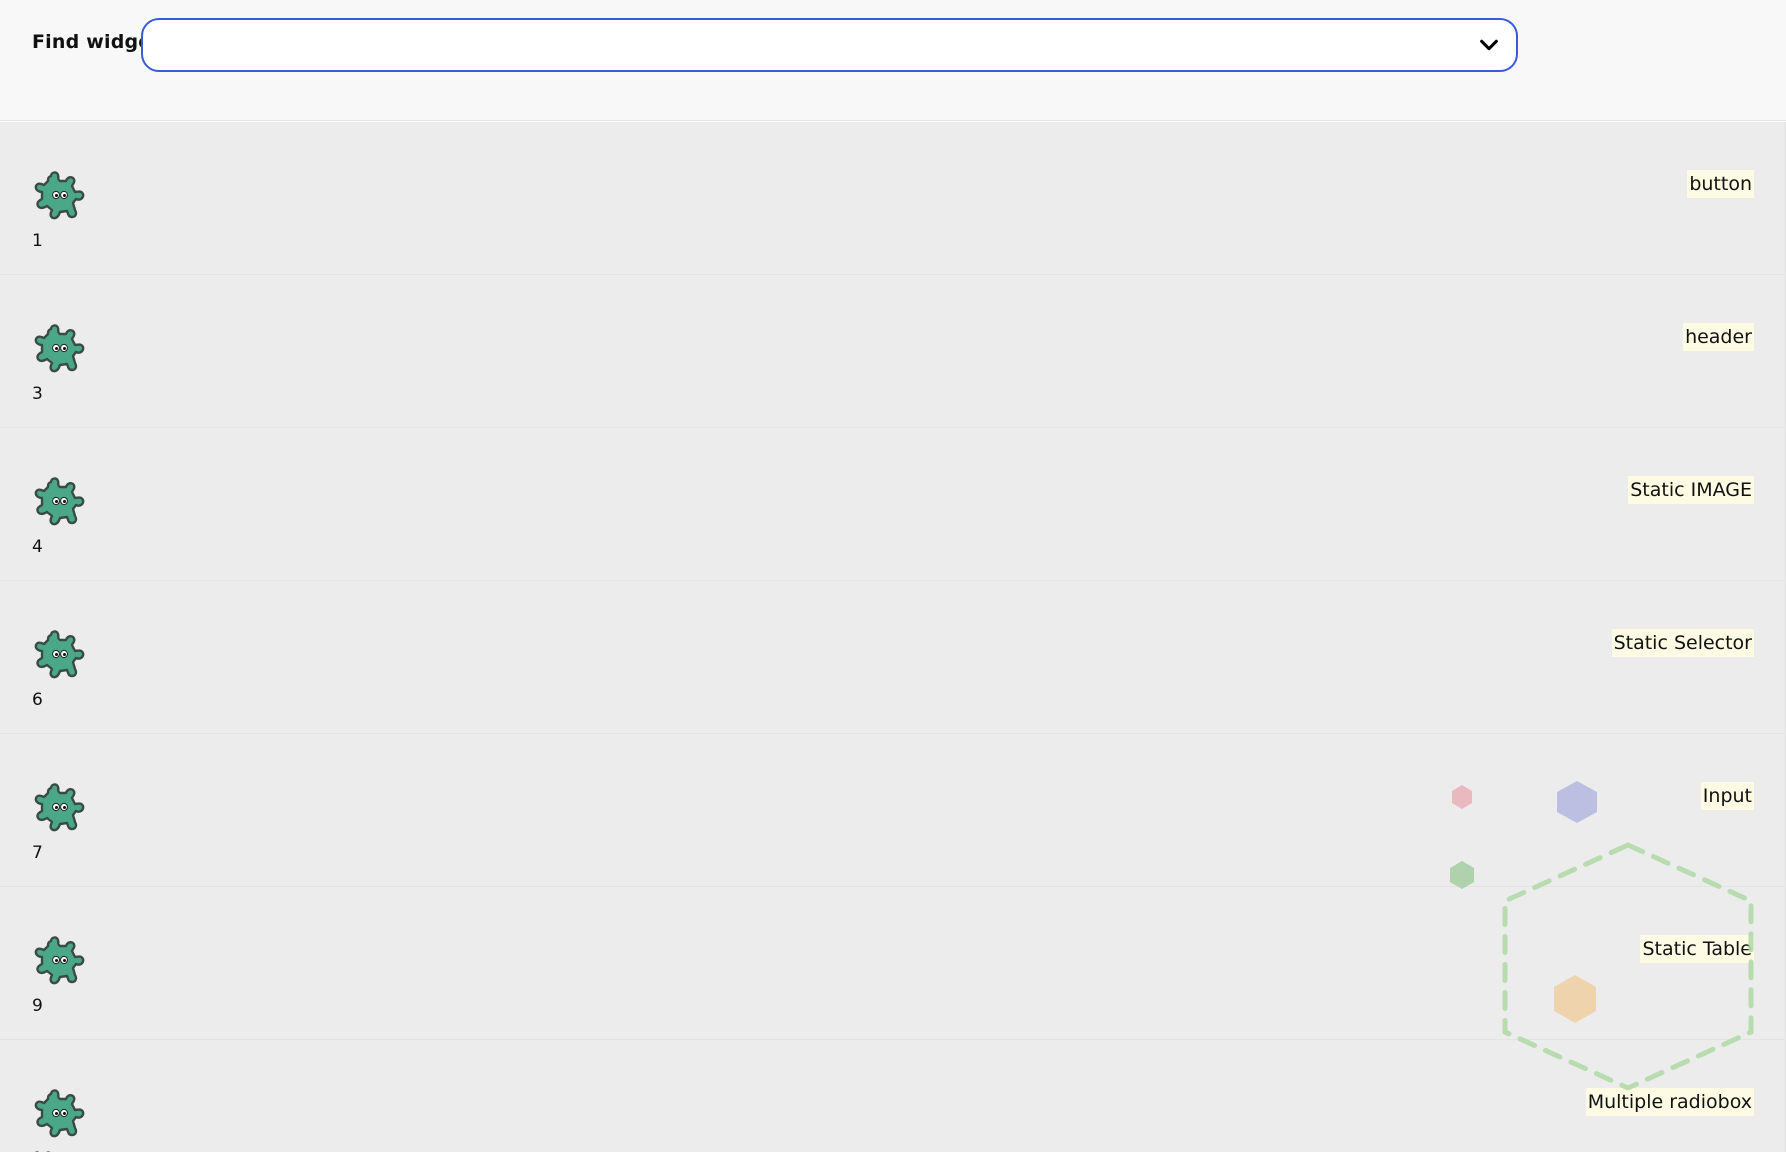 The width and height of the screenshot is (1786, 1152). Describe the element at coordinates (1697, 949) in the screenshot. I see `widget-type: Static Table` at that location.